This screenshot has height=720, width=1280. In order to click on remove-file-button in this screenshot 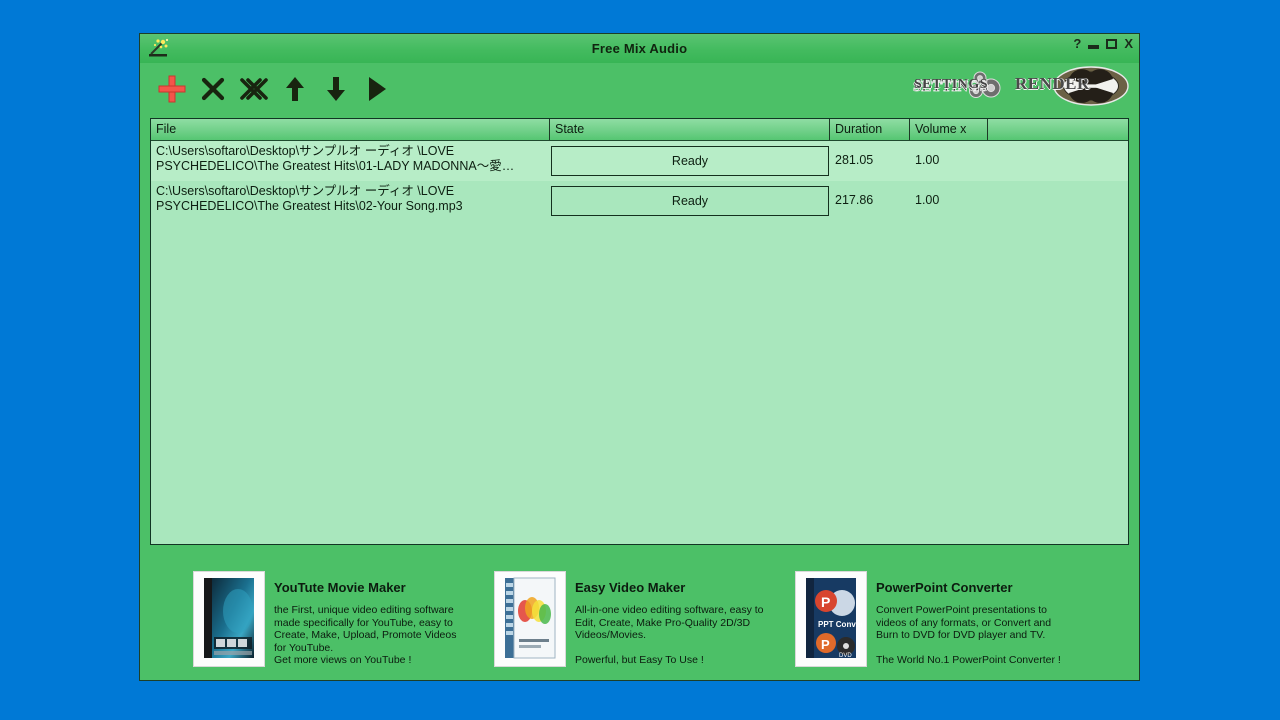, I will do `click(212, 89)`.